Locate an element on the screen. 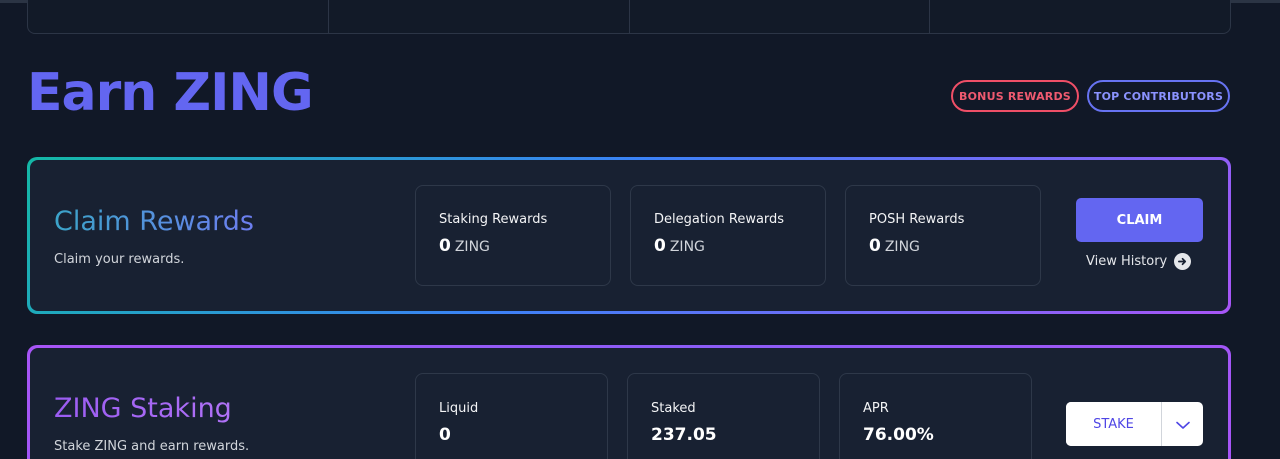  liquid-value: 0 is located at coordinates (445, 435).